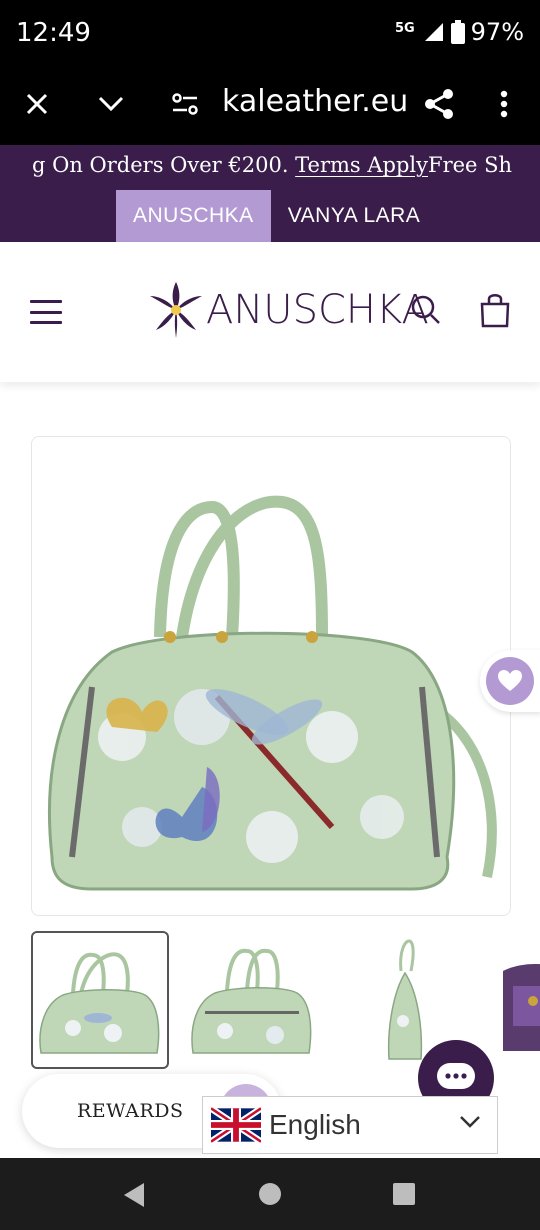 This screenshot has width=540, height=1230. I want to click on wishlist-button, so click(510, 681).